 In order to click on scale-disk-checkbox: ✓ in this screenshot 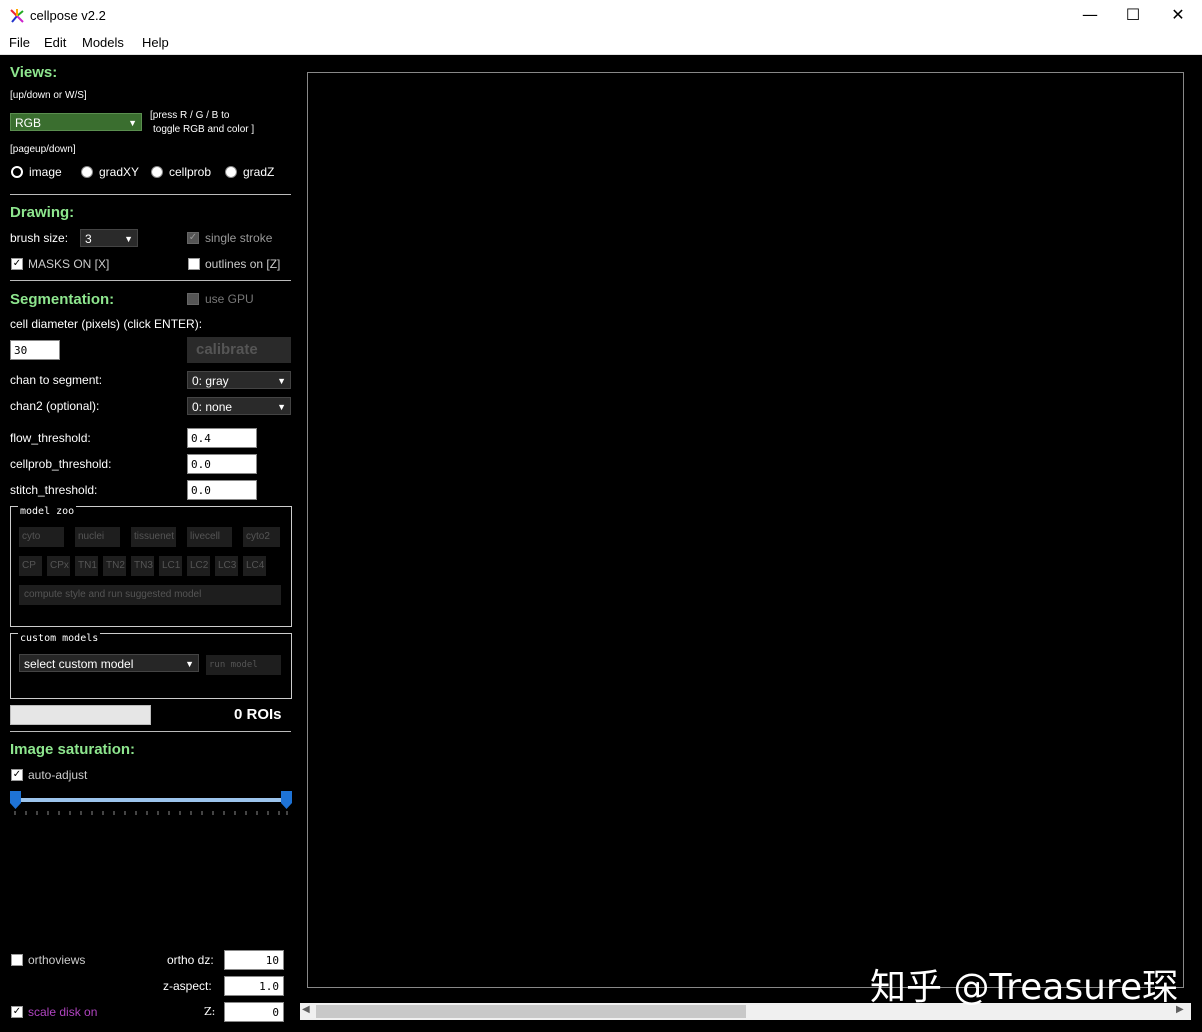, I will do `click(17, 1012)`.